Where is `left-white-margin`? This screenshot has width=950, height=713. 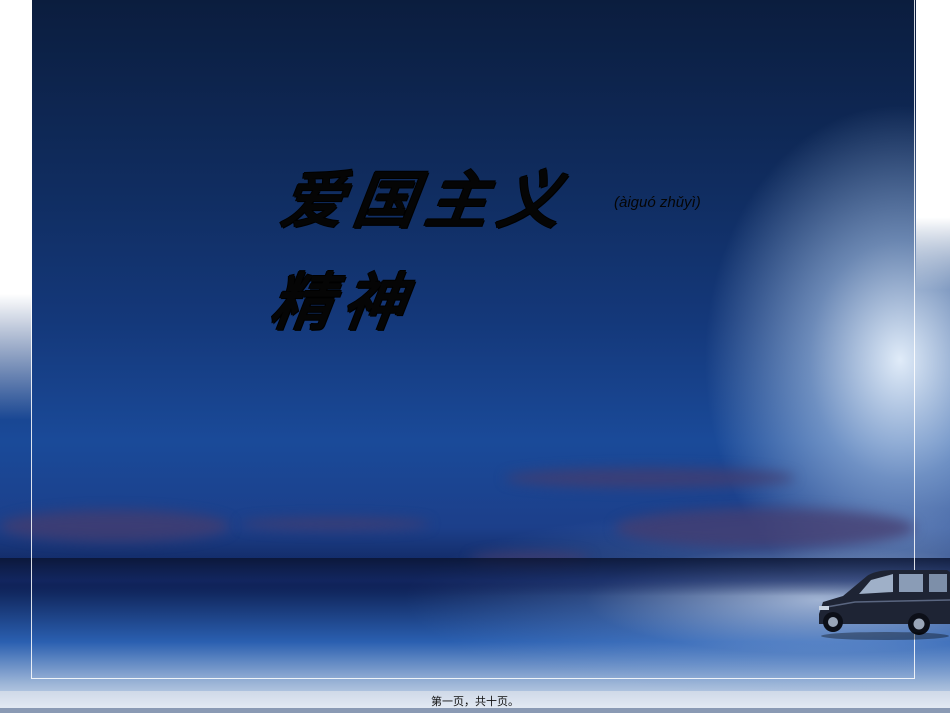 left-white-margin is located at coordinates (16, 210).